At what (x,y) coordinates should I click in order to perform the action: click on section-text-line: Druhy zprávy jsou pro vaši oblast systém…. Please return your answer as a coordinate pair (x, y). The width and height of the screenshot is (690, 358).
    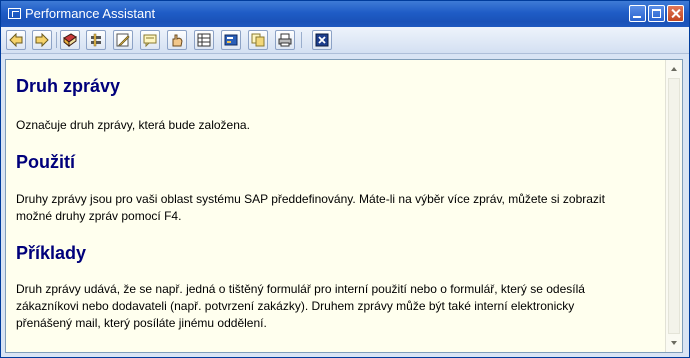
    Looking at the image, I should click on (310, 199).